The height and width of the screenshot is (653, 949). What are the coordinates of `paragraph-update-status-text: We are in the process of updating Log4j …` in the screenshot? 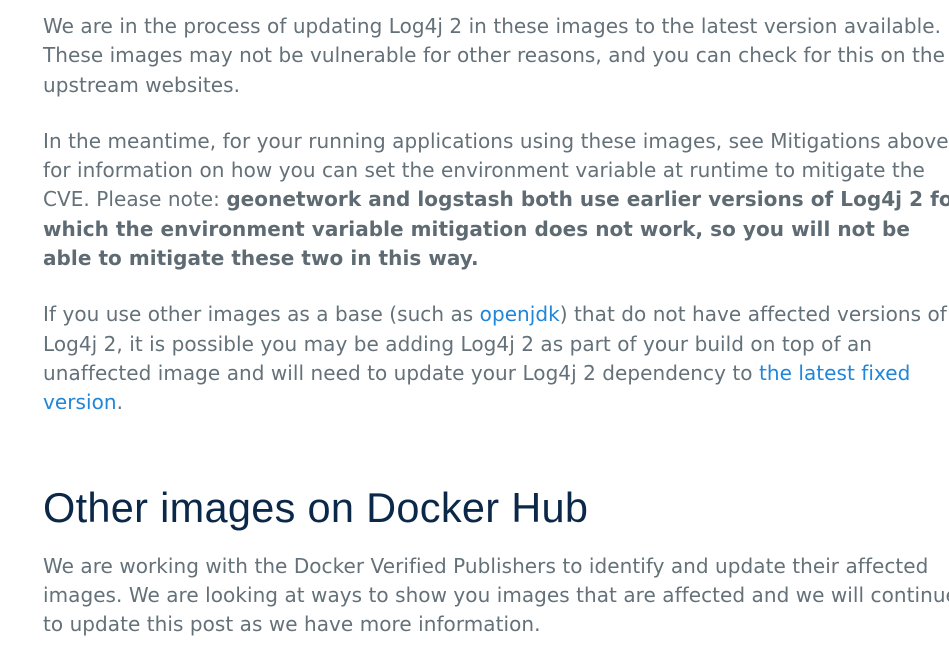 It's located at (494, 55).